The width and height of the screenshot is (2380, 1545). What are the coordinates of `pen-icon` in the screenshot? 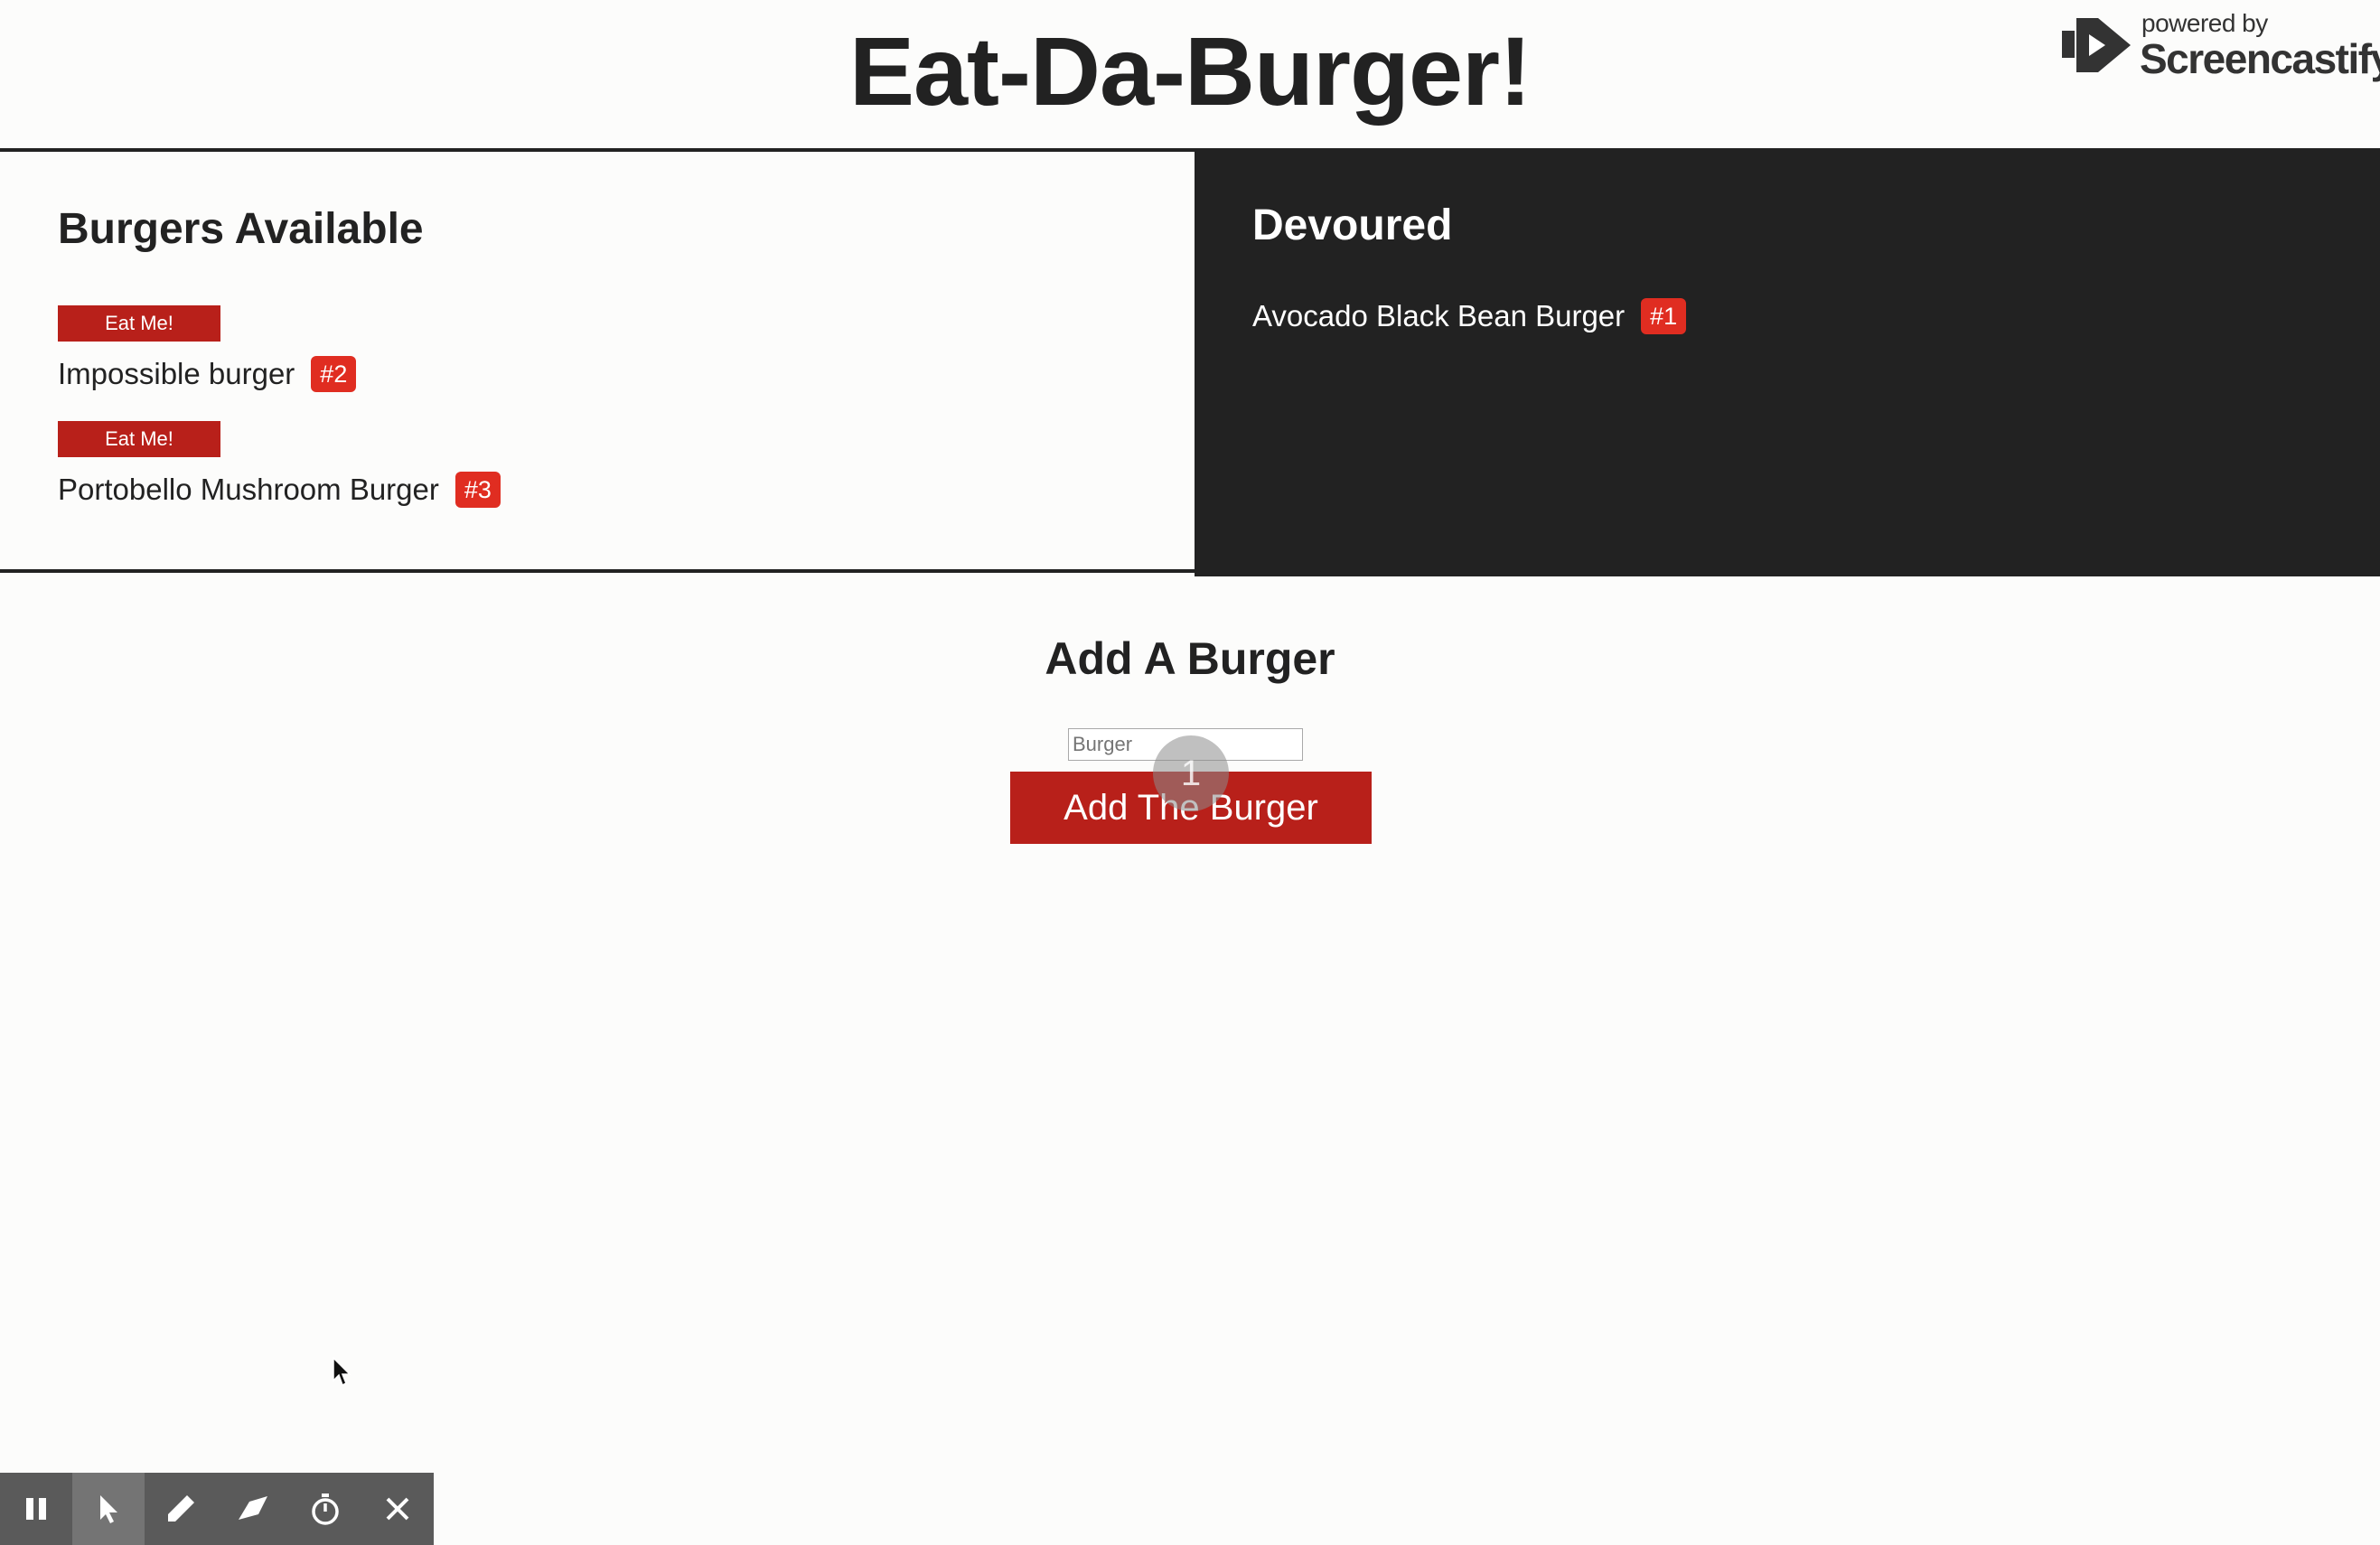 It's located at (181, 1508).